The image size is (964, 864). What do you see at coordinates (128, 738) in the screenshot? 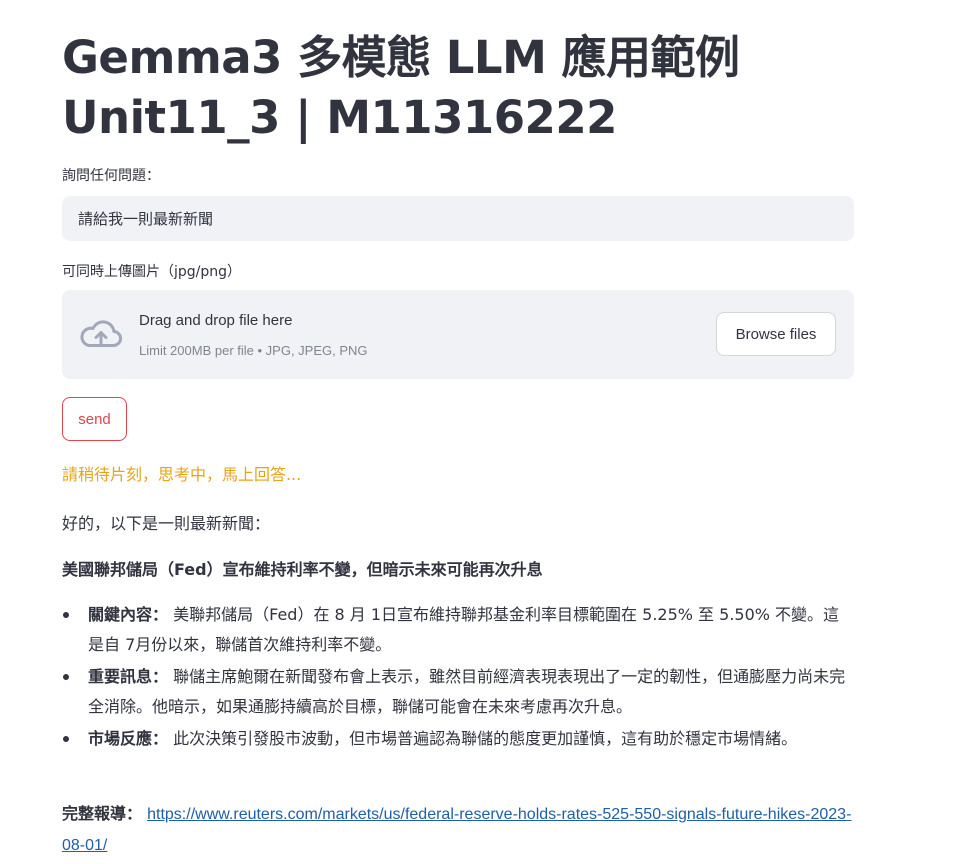
I see `bullet-key: 市場反應：` at bounding box center [128, 738].